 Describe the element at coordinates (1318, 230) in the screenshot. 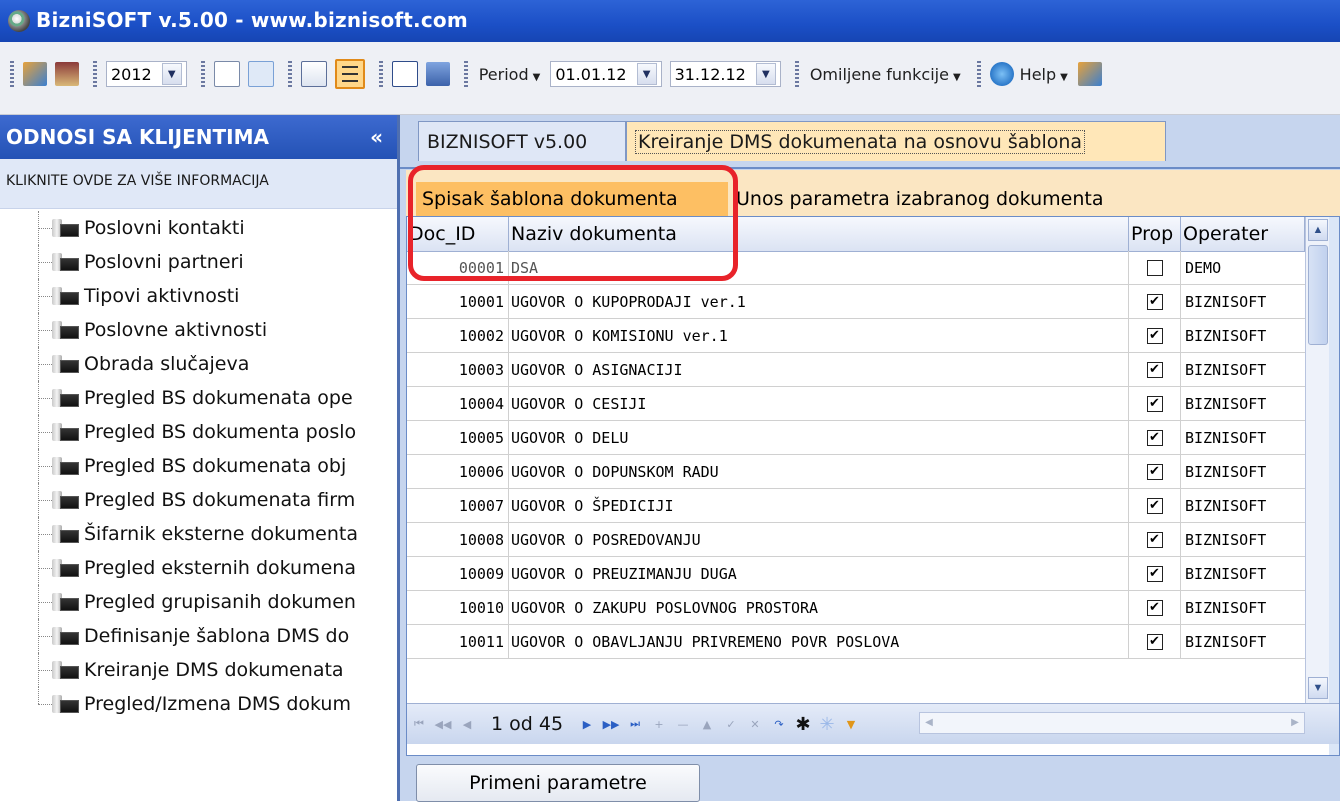

I see `scroll-up-icon: ▲` at that location.